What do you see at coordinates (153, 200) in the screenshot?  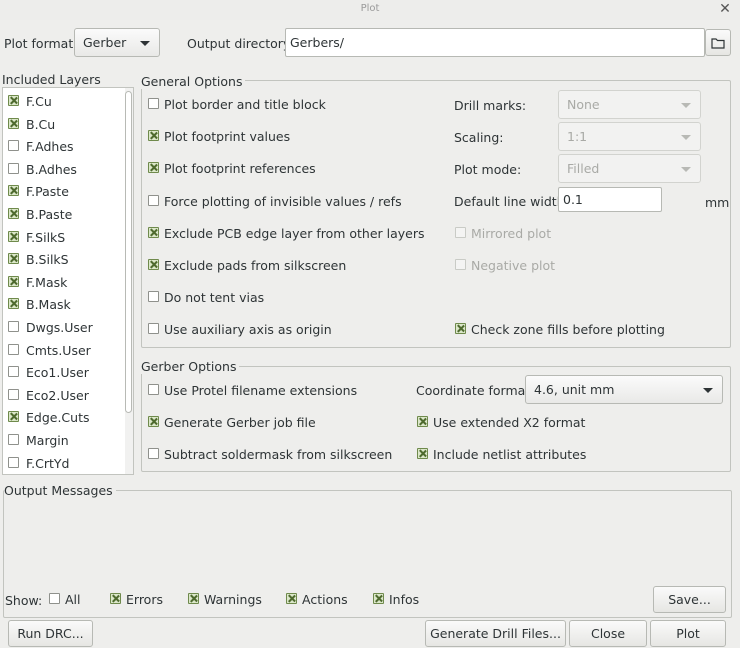 I see `general-option-force-plotting-of-invisible-values-refs-checkbox` at bounding box center [153, 200].